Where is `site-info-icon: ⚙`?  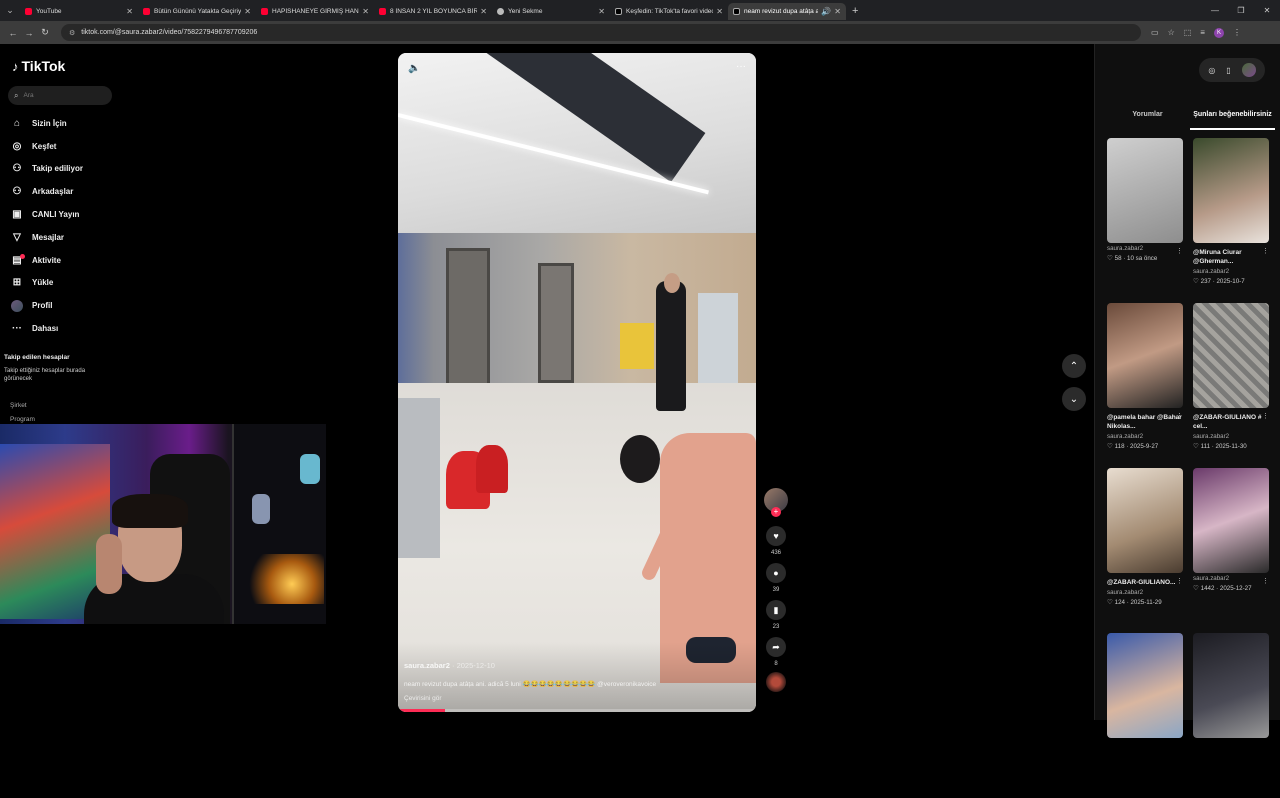
site-info-icon: ⚙ is located at coordinates (72, 33).